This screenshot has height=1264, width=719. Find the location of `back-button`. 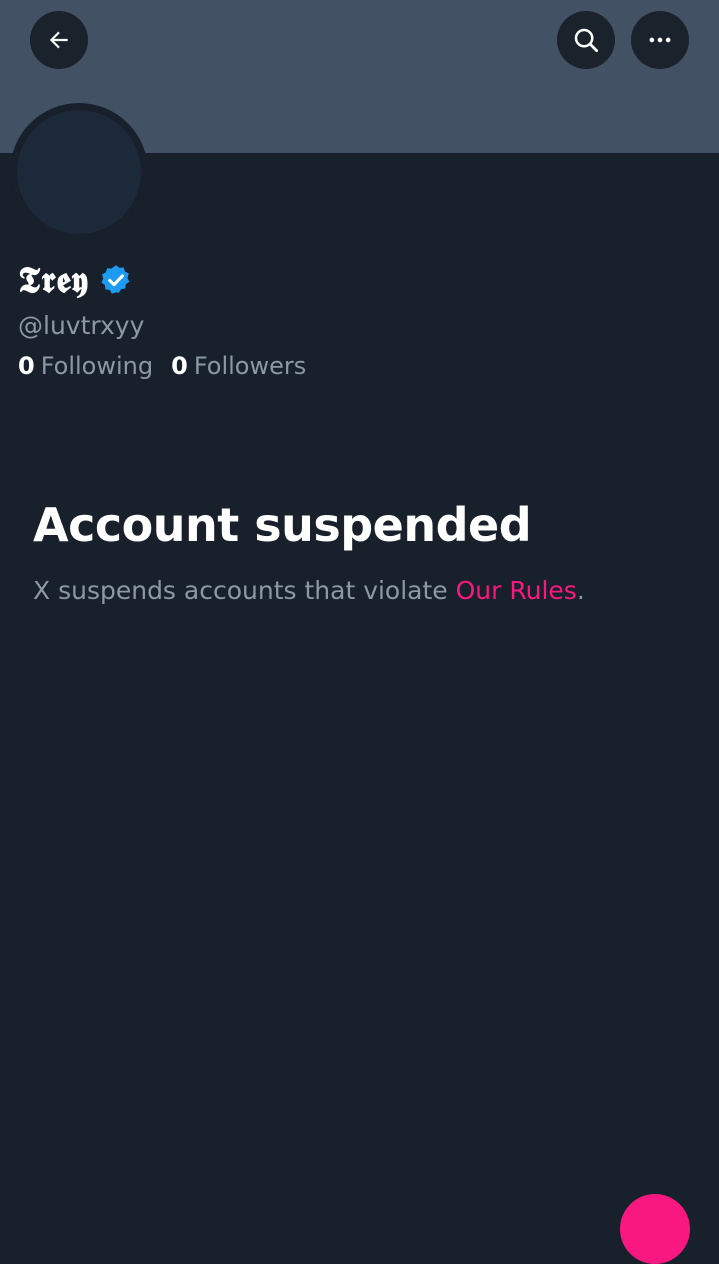

back-button is located at coordinates (59, 40).